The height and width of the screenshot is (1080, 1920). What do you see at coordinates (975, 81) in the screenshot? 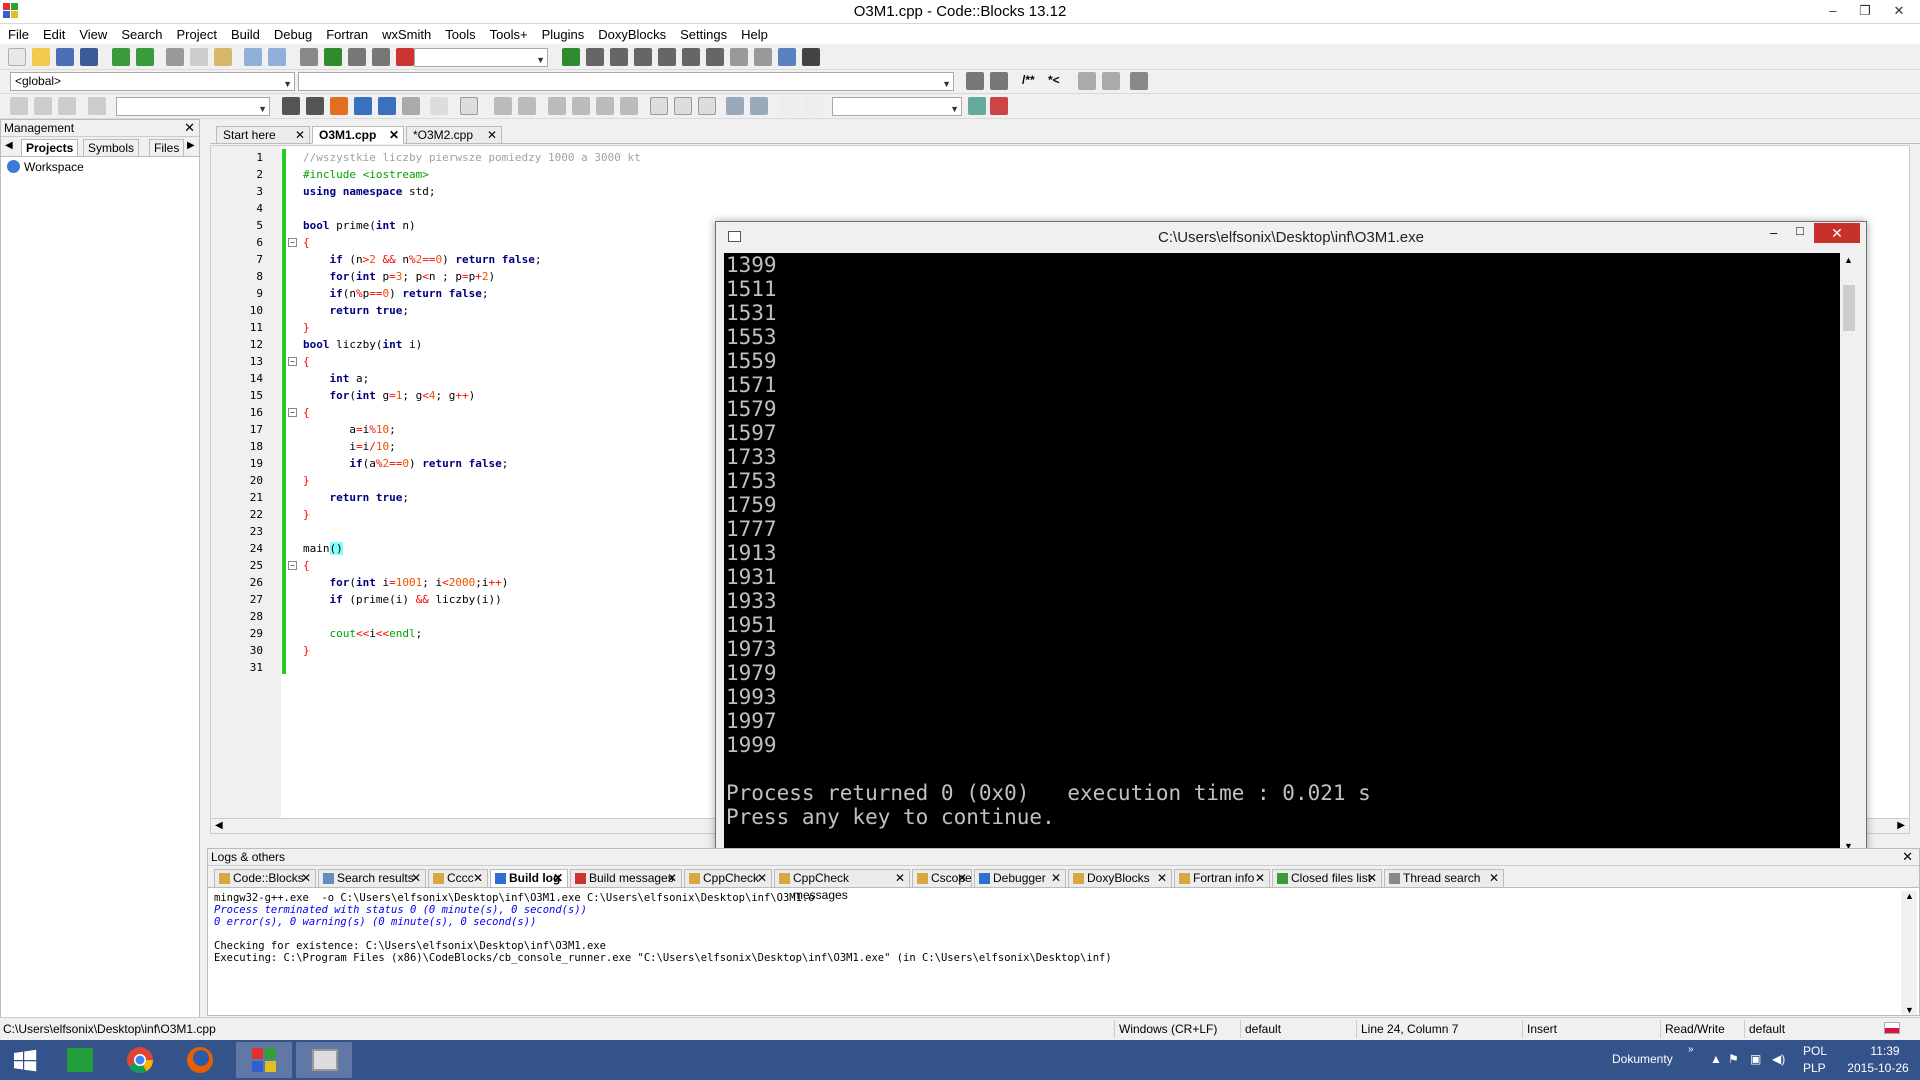
I see `doxy-wizard-icon` at bounding box center [975, 81].